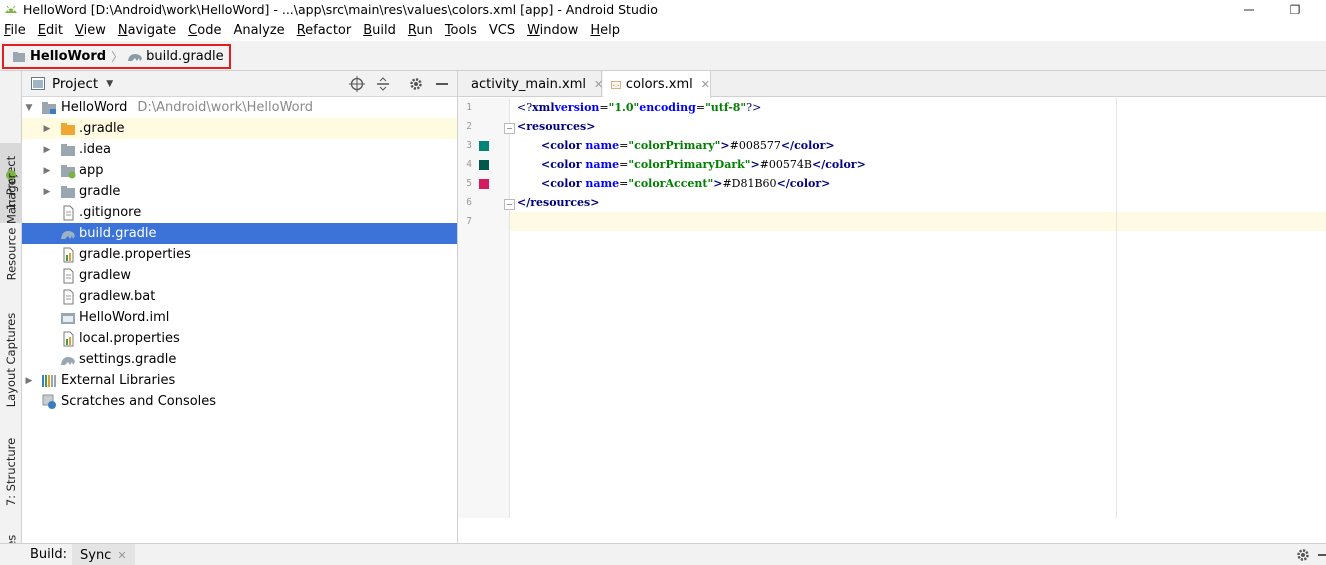 The image size is (1326, 565). Describe the element at coordinates (420, 30) in the screenshot. I see `menu-run: Run` at that location.